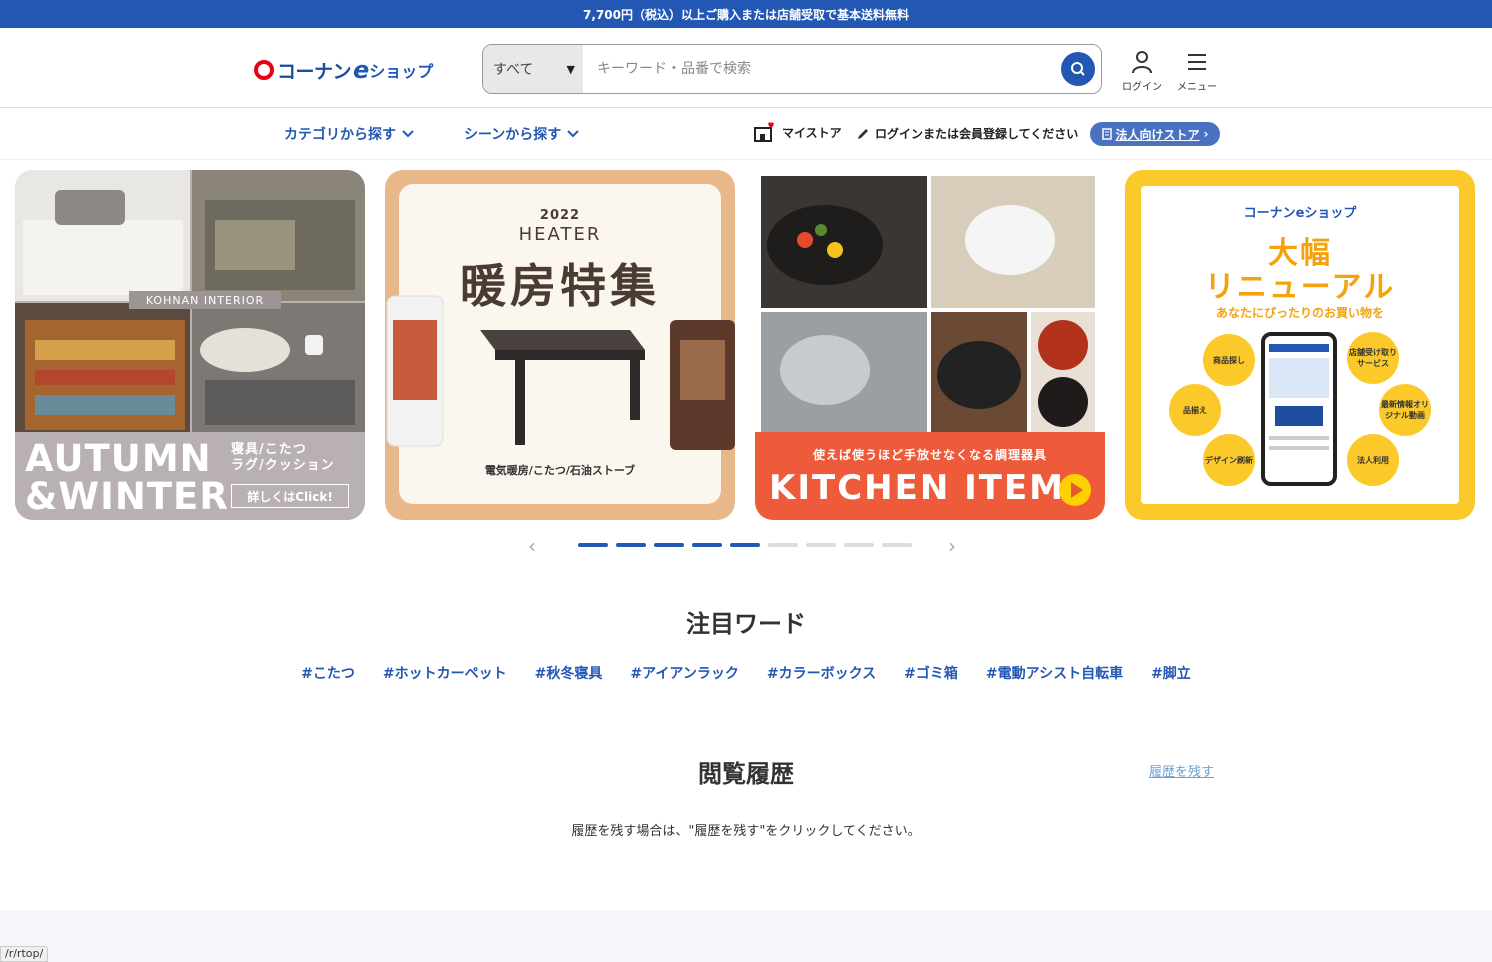 The height and width of the screenshot is (962, 1492). Describe the element at coordinates (264, 70) in the screenshot. I see `logo-mark-icon` at that location.